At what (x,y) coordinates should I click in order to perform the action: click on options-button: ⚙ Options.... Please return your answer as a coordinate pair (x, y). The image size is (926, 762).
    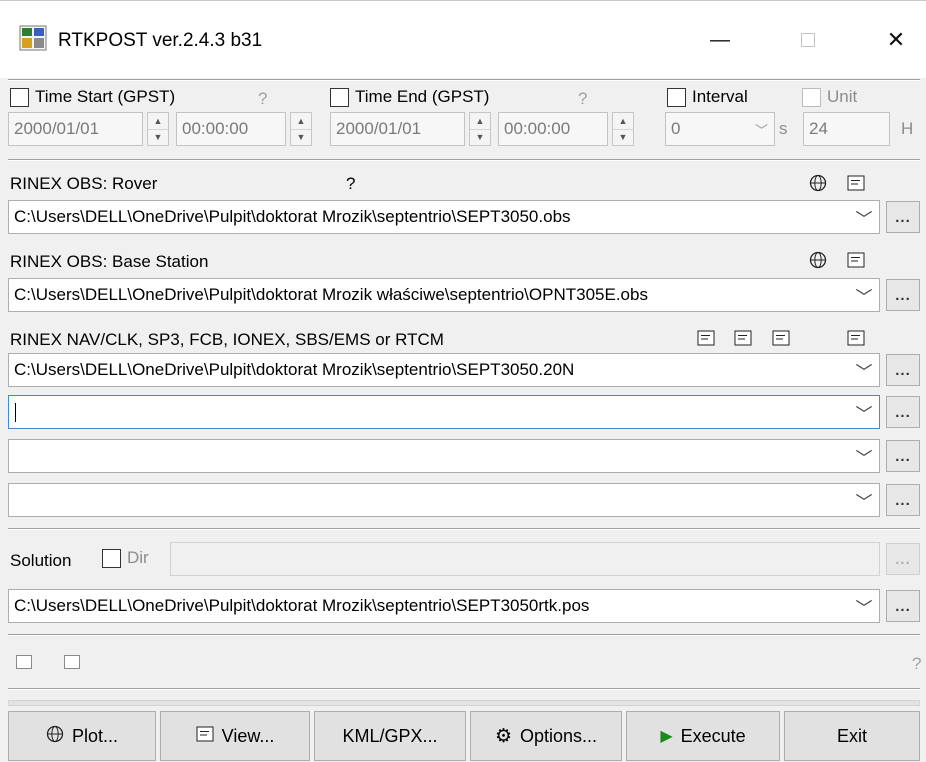
    Looking at the image, I should click on (546, 736).